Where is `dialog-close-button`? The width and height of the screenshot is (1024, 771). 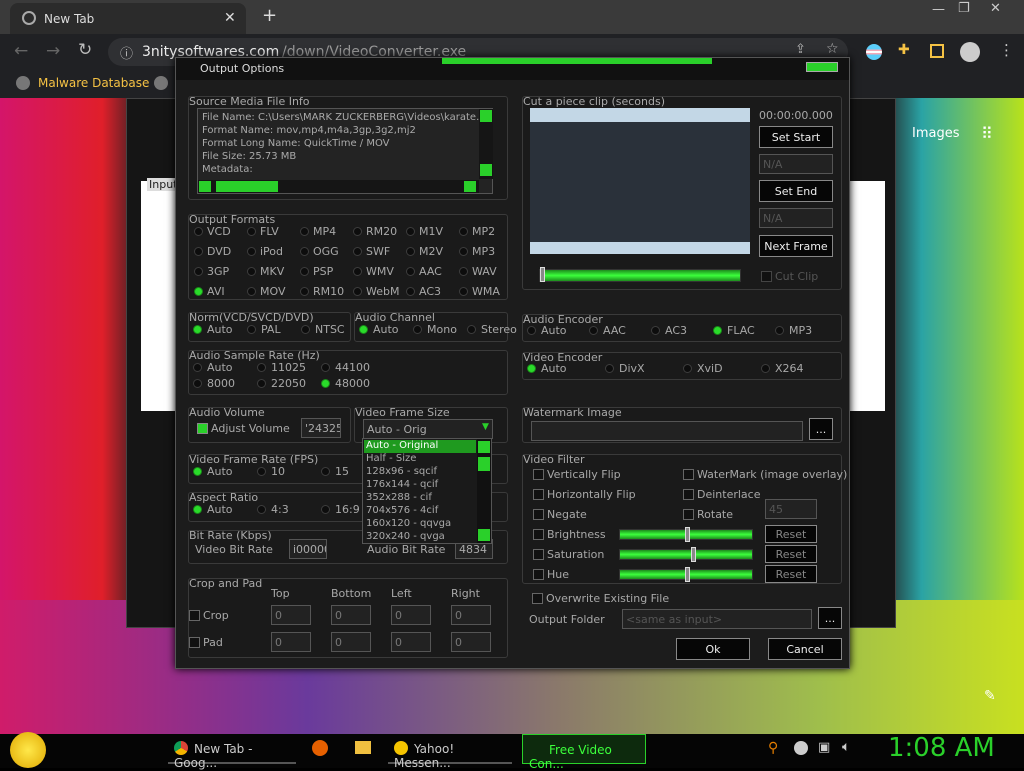
dialog-close-button is located at coordinates (822, 67).